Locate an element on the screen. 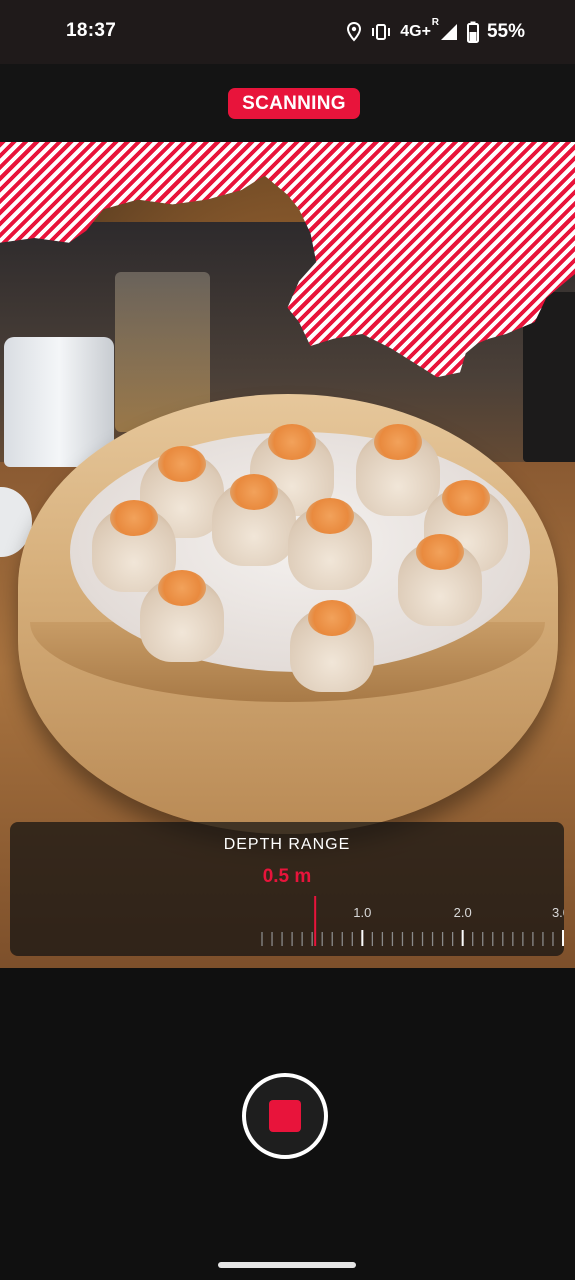  stop-record-button is located at coordinates (285, 1116).